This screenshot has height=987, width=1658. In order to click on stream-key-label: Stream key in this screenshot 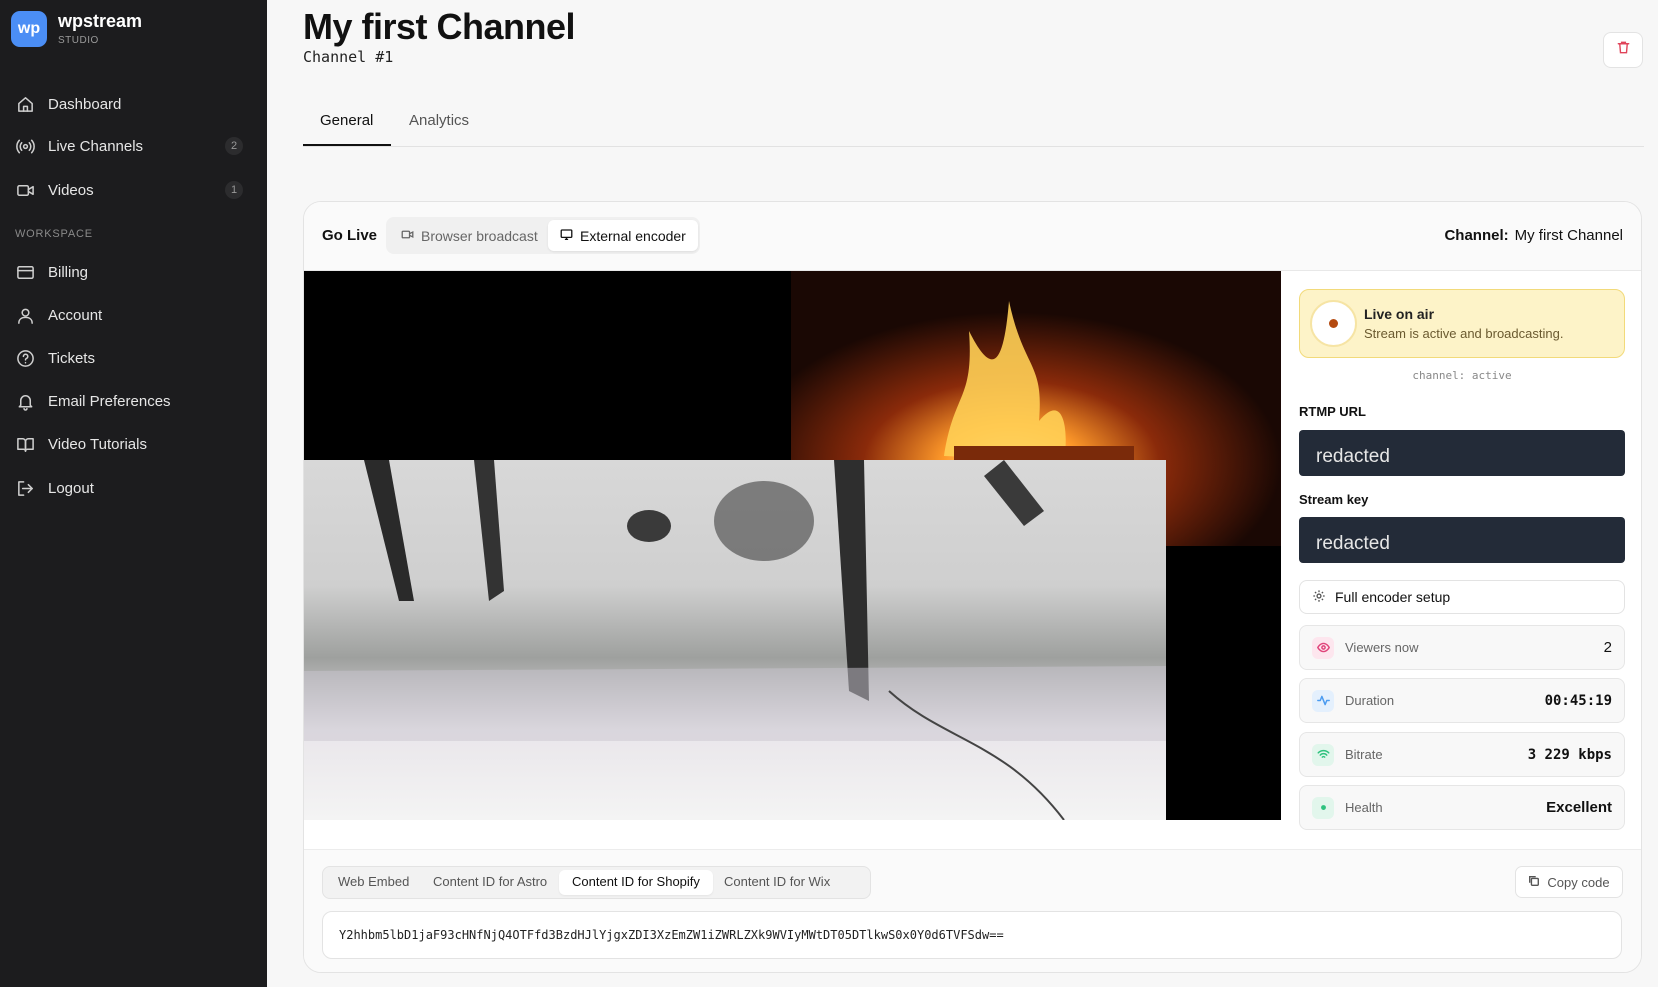, I will do `click(1334, 499)`.